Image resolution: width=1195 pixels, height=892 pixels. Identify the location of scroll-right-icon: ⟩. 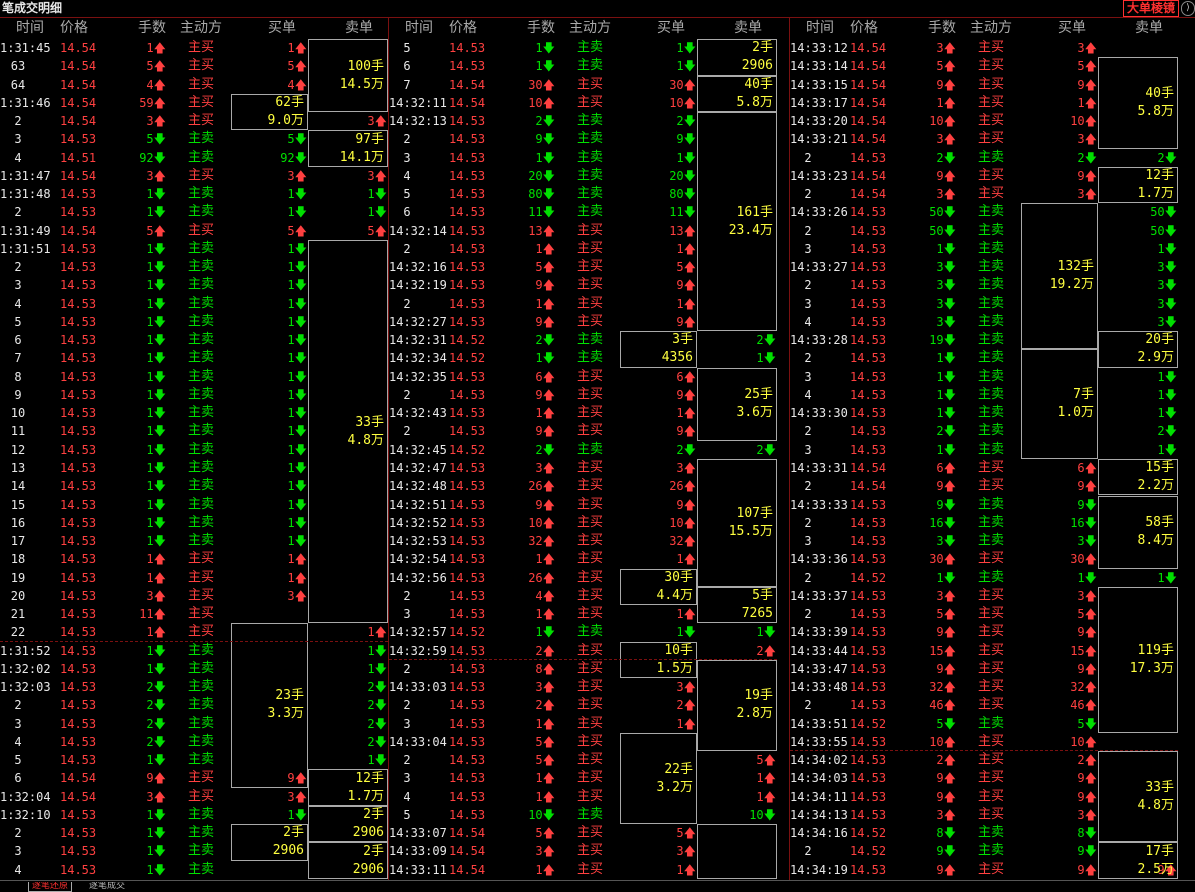
(1188, 8).